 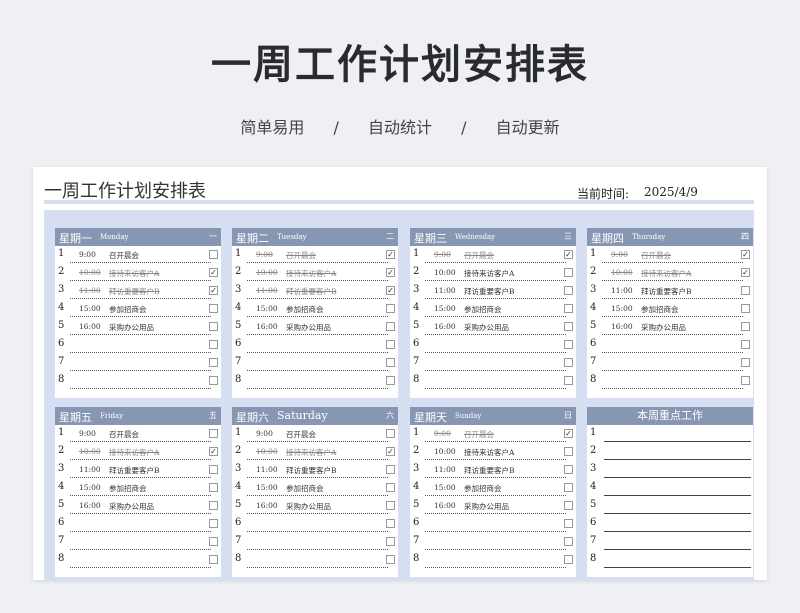 What do you see at coordinates (670, 560) in the screenshot?
I see `focus-row: 8` at bounding box center [670, 560].